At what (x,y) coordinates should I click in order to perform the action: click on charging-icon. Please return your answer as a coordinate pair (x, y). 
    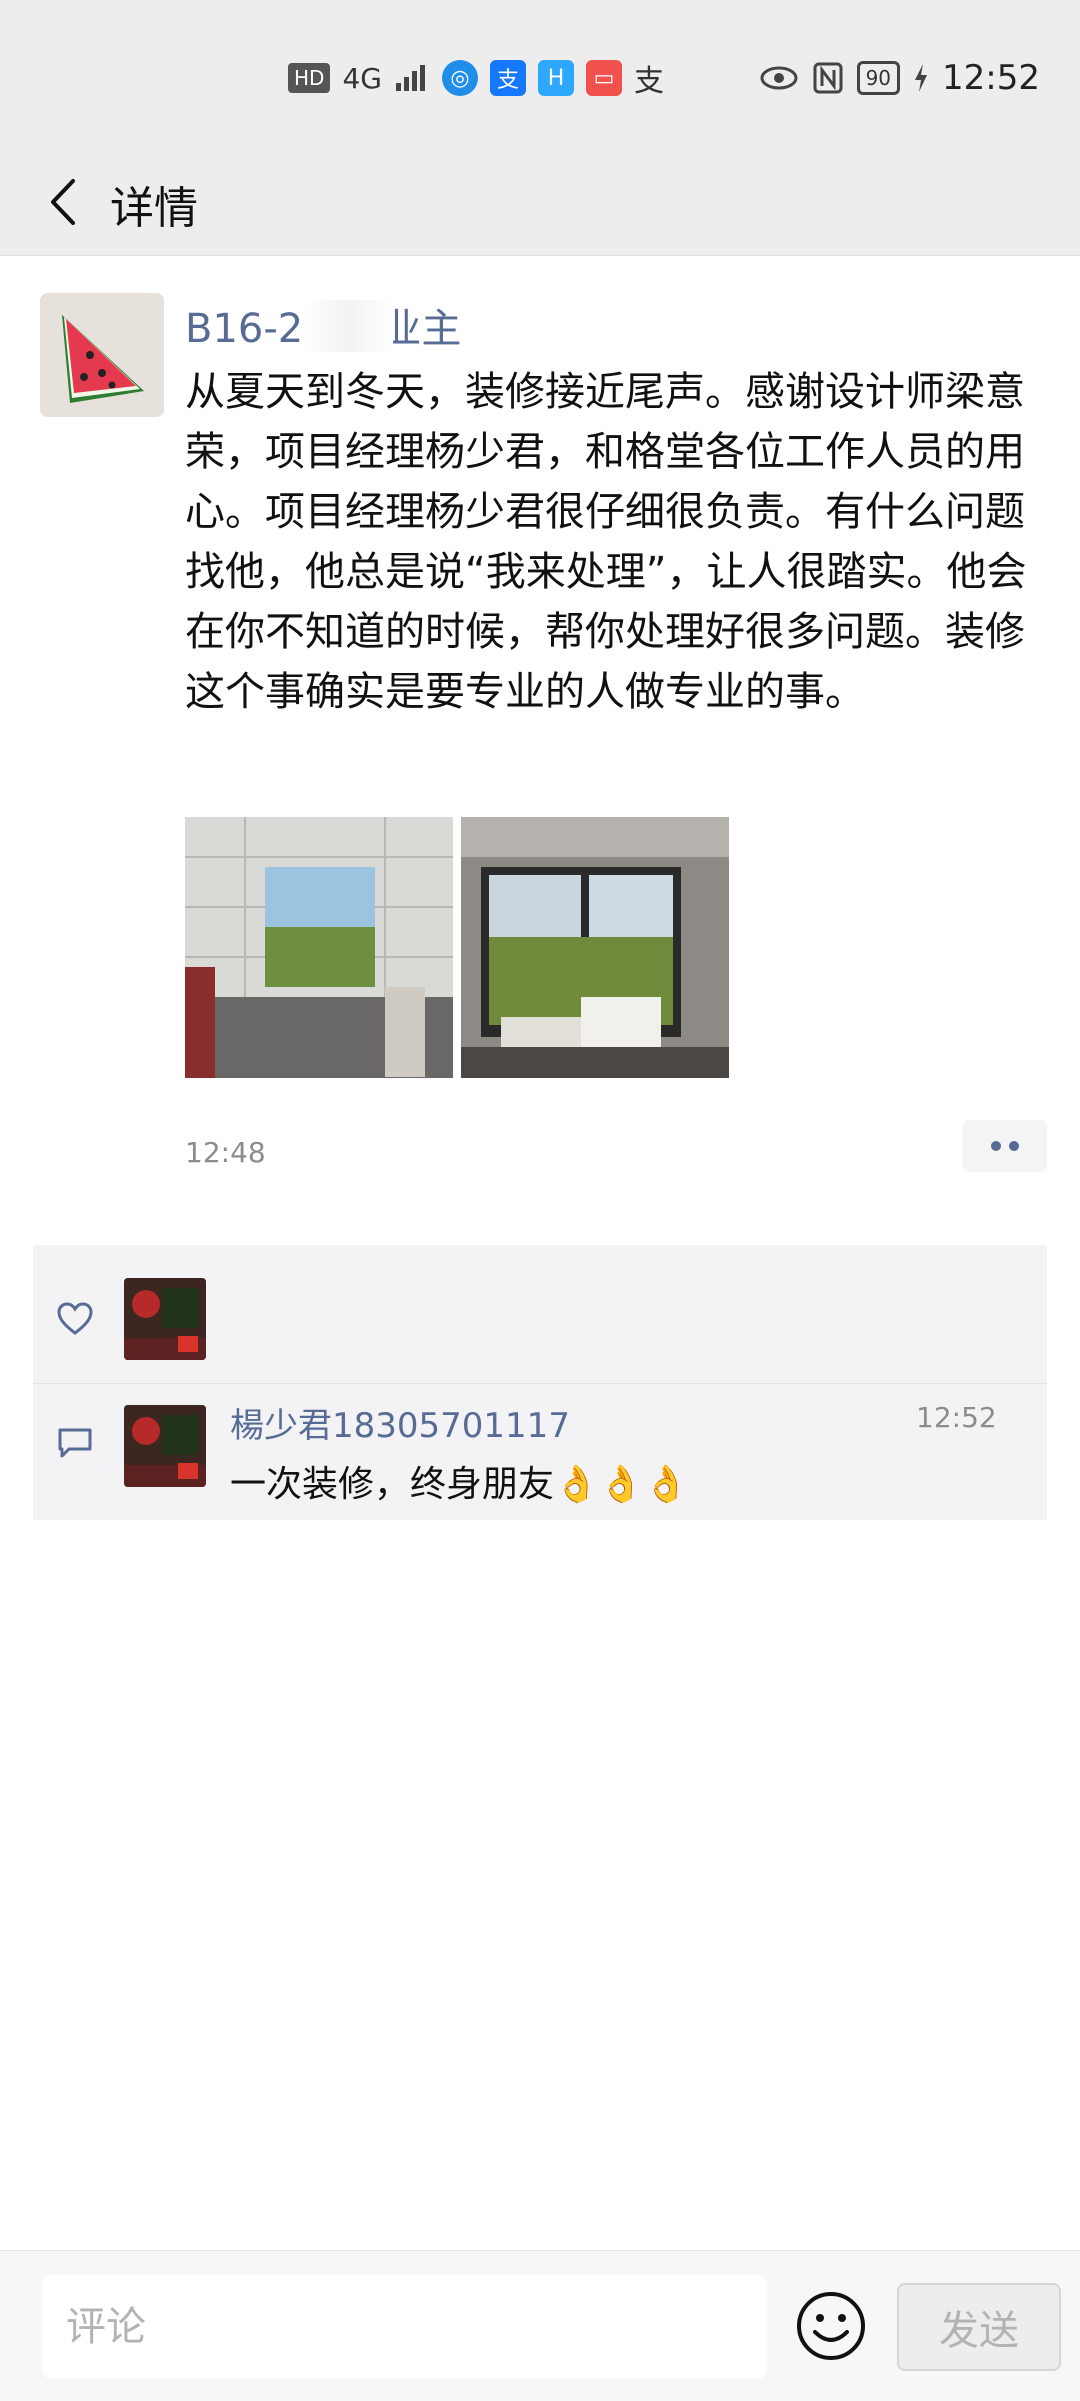
    Looking at the image, I should click on (921, 78).